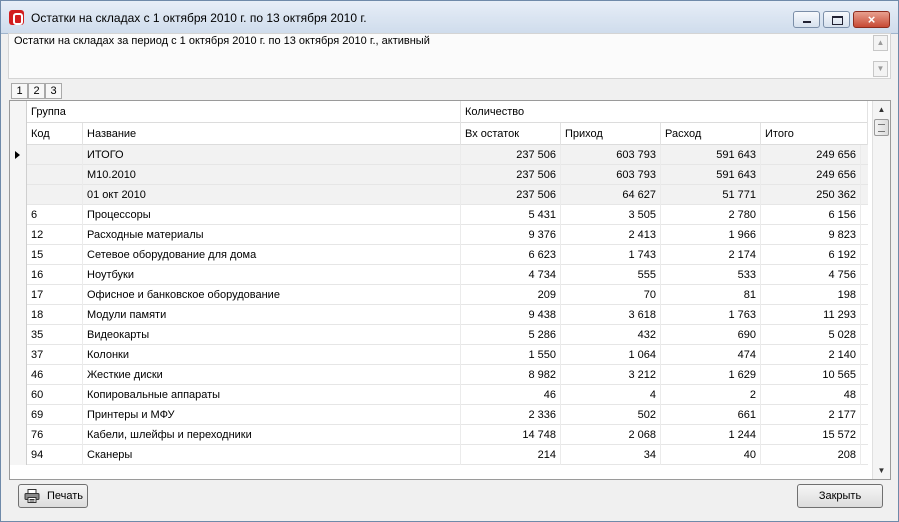 The width and height of the screenshot is (899, 522). I want to click on cell-name: Колонки, so click(272, 355).